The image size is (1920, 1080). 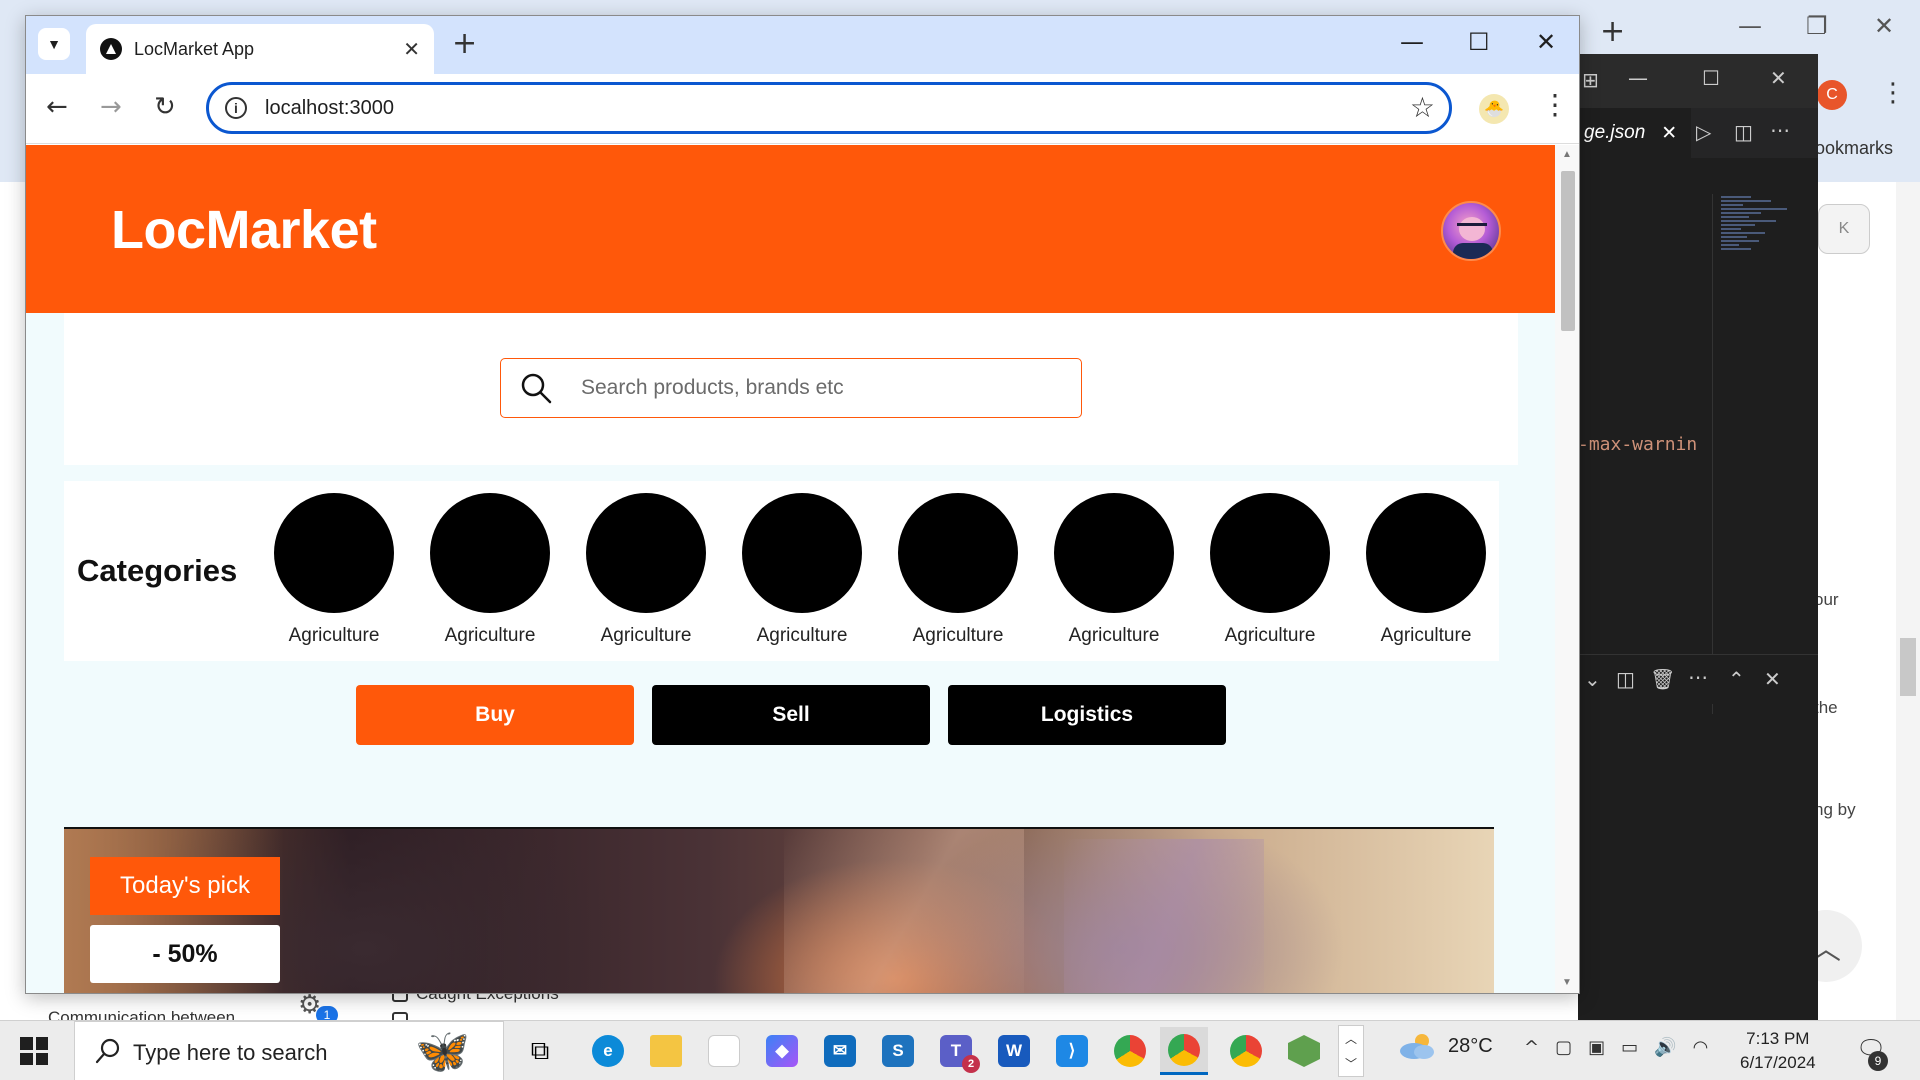 I want to click on teams-icon: T2, so click(x=956, y=1051).